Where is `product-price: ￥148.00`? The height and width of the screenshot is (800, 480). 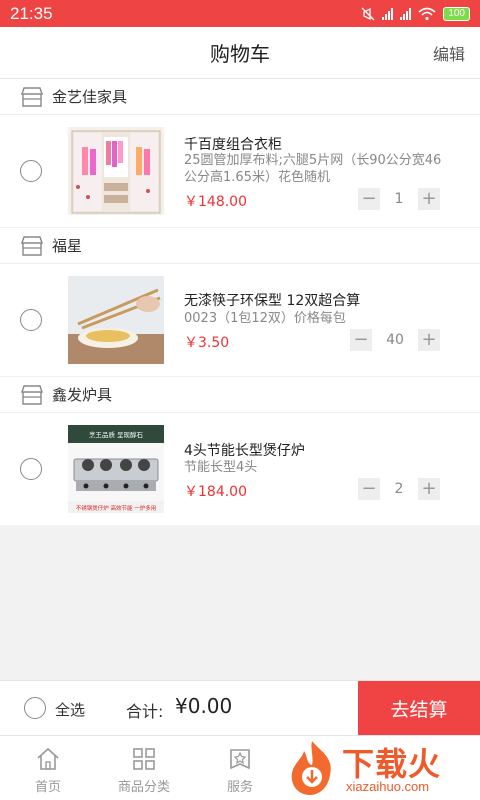 product-price: ￥148.00 is located at coordinates (215, 202).